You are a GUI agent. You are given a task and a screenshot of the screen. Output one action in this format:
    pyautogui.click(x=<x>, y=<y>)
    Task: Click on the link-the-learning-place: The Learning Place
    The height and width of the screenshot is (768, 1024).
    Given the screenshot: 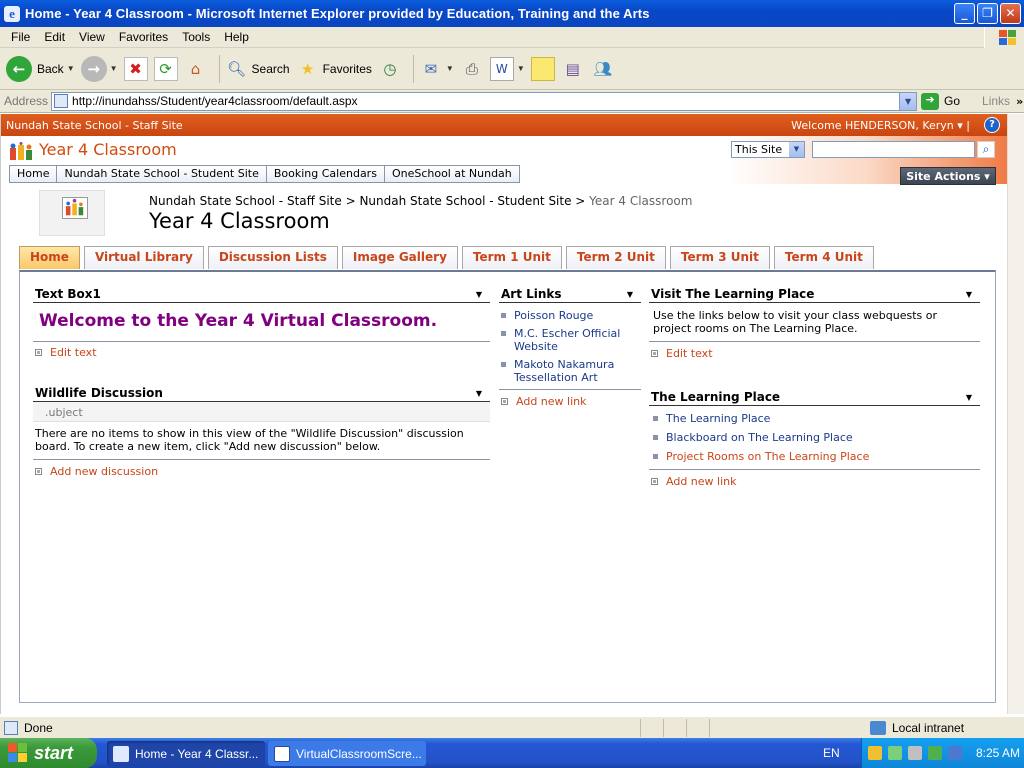 What is the action you would take?
    pyautogui.click(x=815, y=418)
    